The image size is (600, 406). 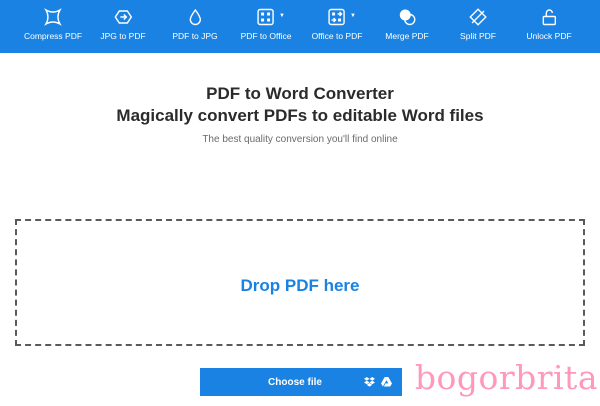 What do you see at coordinates (478, 36) in the screenshot?
I see `tool-label: Split PDF` at bounding box center [478, 36].